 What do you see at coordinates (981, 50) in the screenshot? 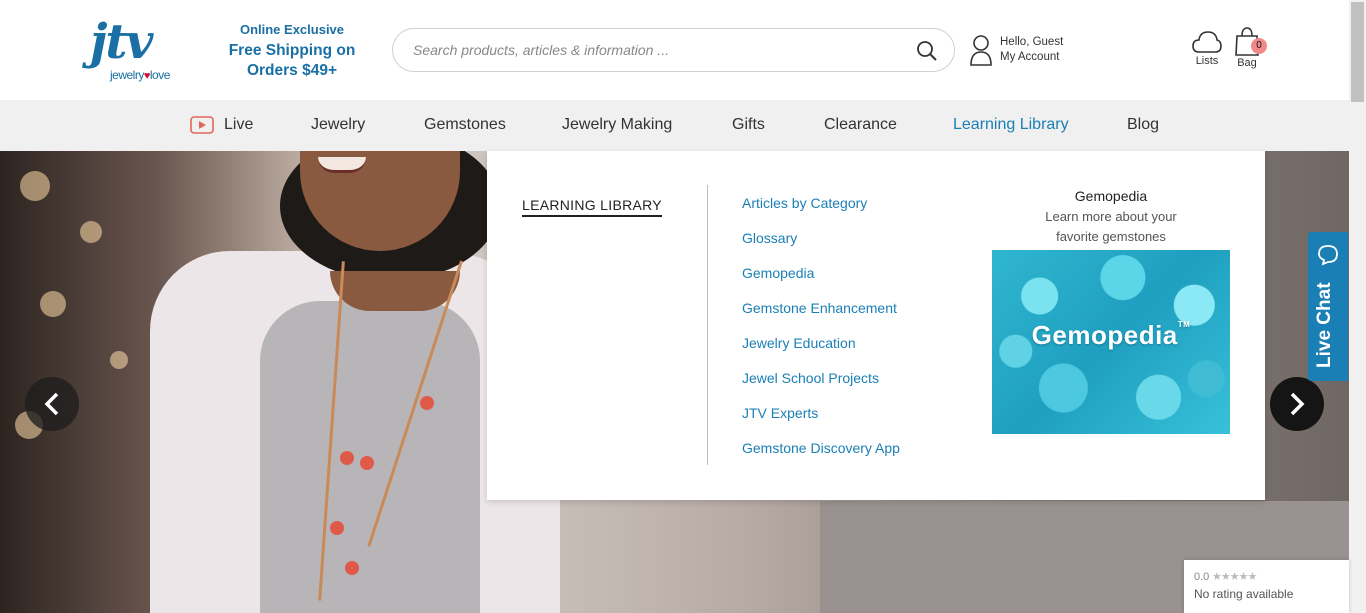
I see `user-icon` at bounding box center [981, 50].